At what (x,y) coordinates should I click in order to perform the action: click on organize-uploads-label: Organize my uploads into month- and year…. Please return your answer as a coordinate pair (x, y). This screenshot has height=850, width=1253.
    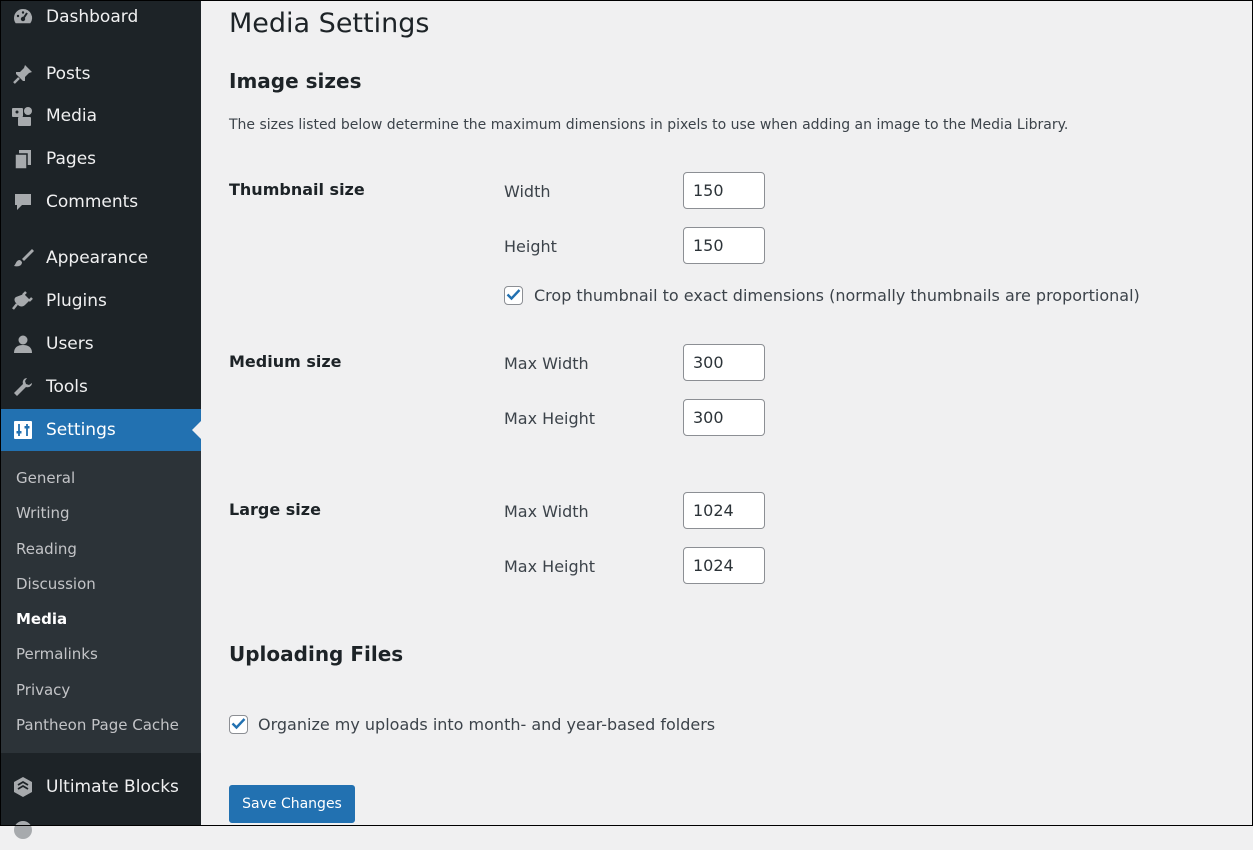
    Looking at the image, I should click on (487, 724).